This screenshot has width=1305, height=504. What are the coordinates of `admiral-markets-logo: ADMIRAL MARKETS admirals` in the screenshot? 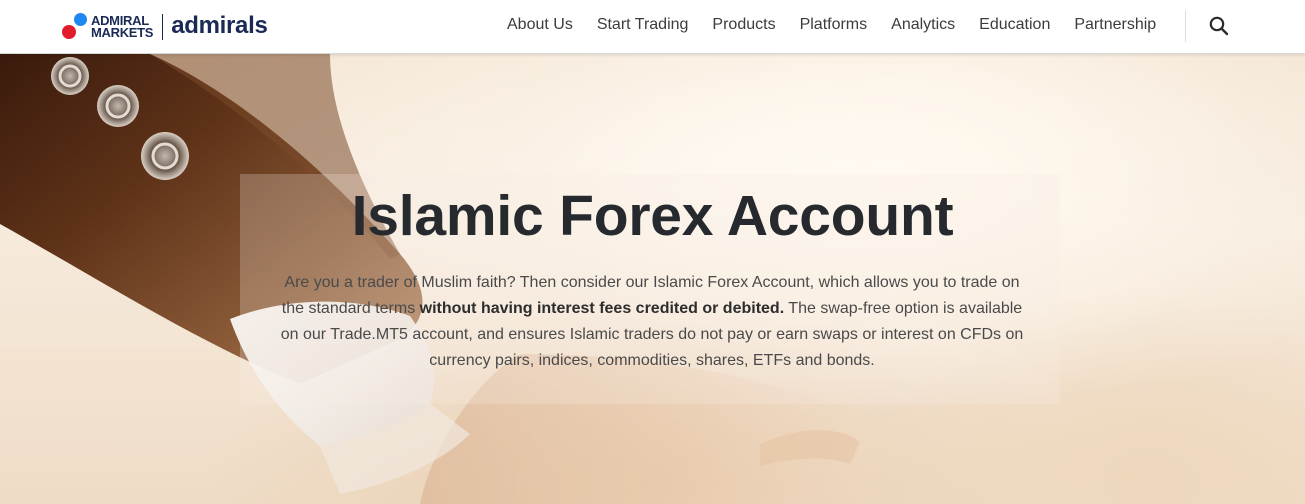 It's located at (165, 27).